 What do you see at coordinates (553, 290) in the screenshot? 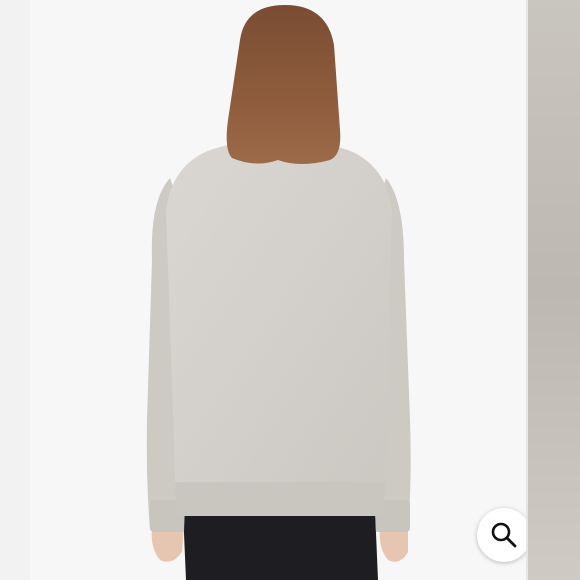
I see `next-image-peek` at bounding box center [553, 290].